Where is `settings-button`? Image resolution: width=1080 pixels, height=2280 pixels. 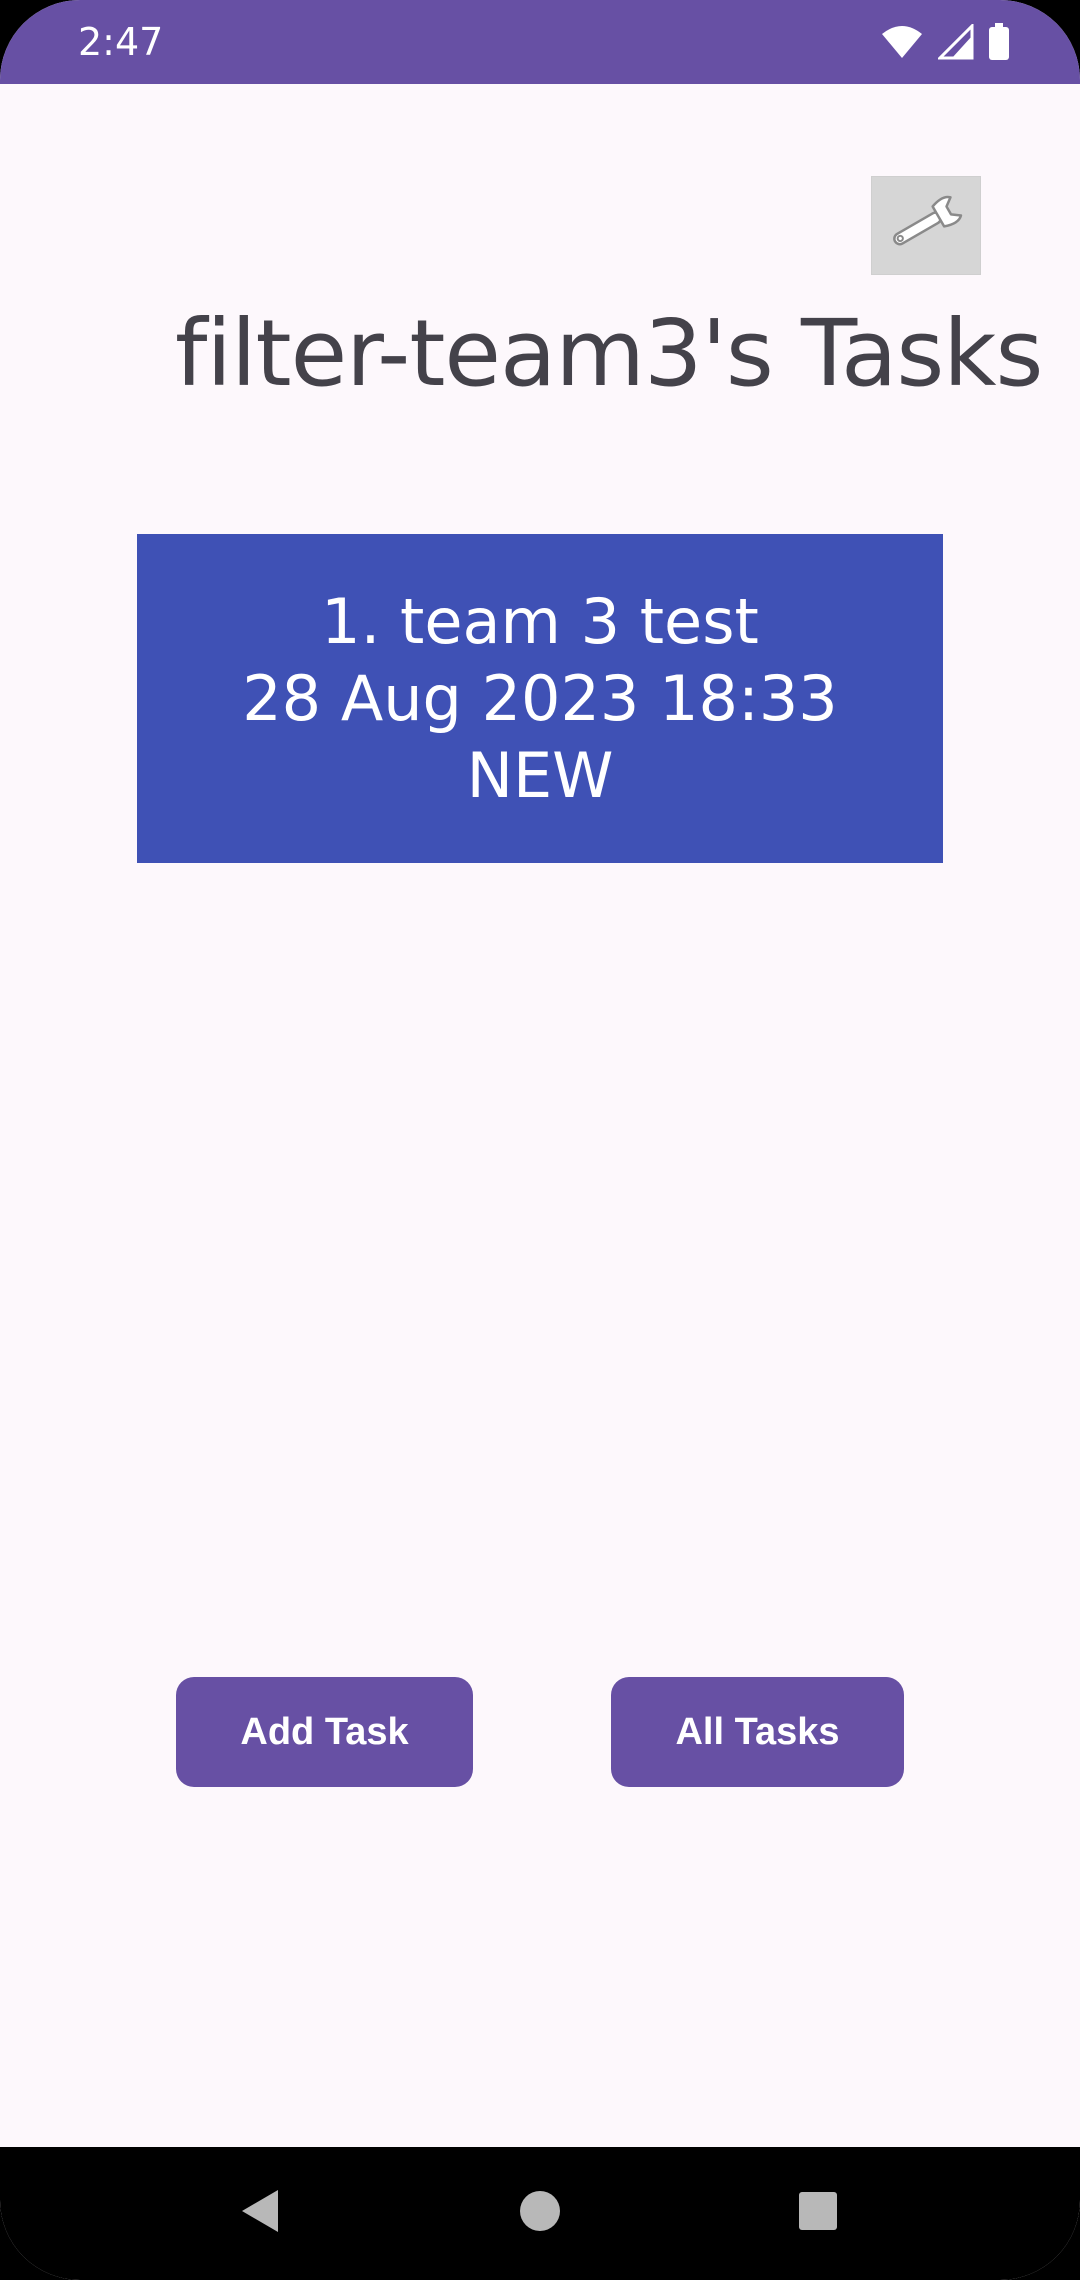
settings-button is located at coordinates (926, 225).